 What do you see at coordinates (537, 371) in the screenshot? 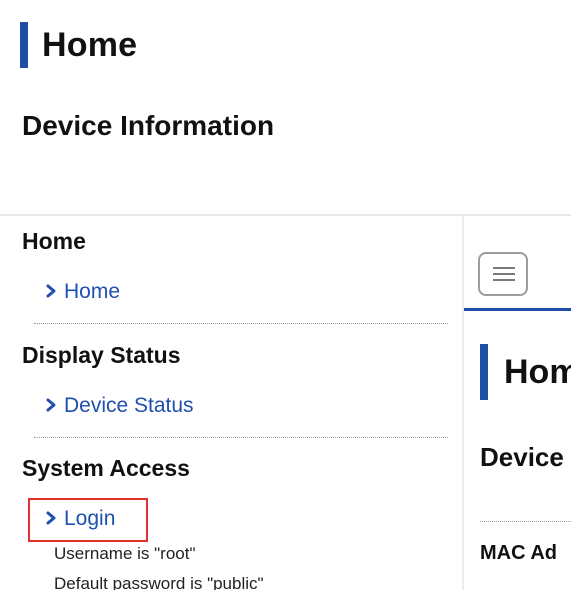
I see `content-title: Hom` at bounding box center [537, 371].